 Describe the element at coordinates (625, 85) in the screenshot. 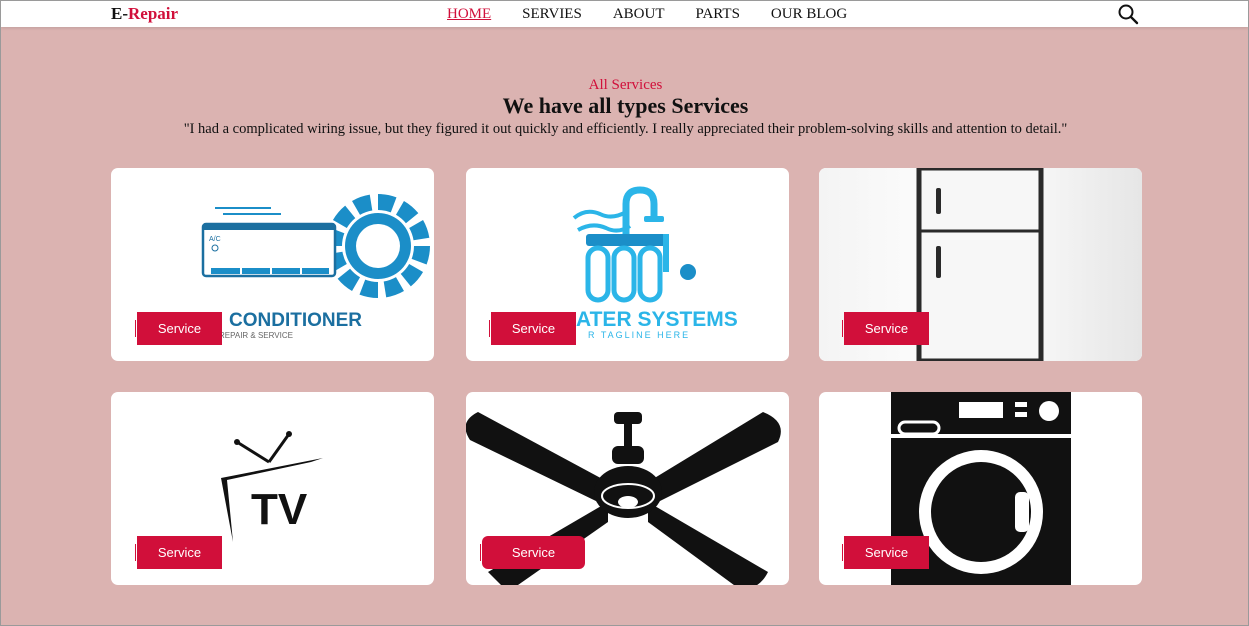

I see `section-subtitle: All Services` at that location.